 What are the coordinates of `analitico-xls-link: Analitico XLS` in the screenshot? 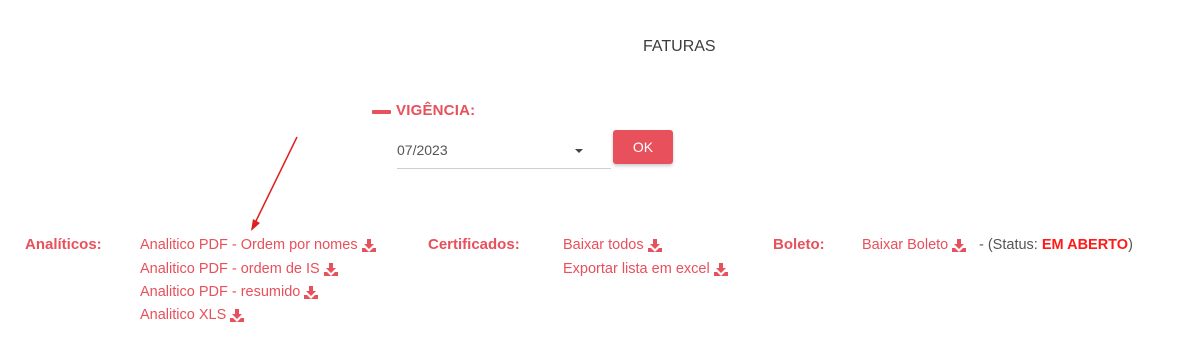 It's located at (192, 315).